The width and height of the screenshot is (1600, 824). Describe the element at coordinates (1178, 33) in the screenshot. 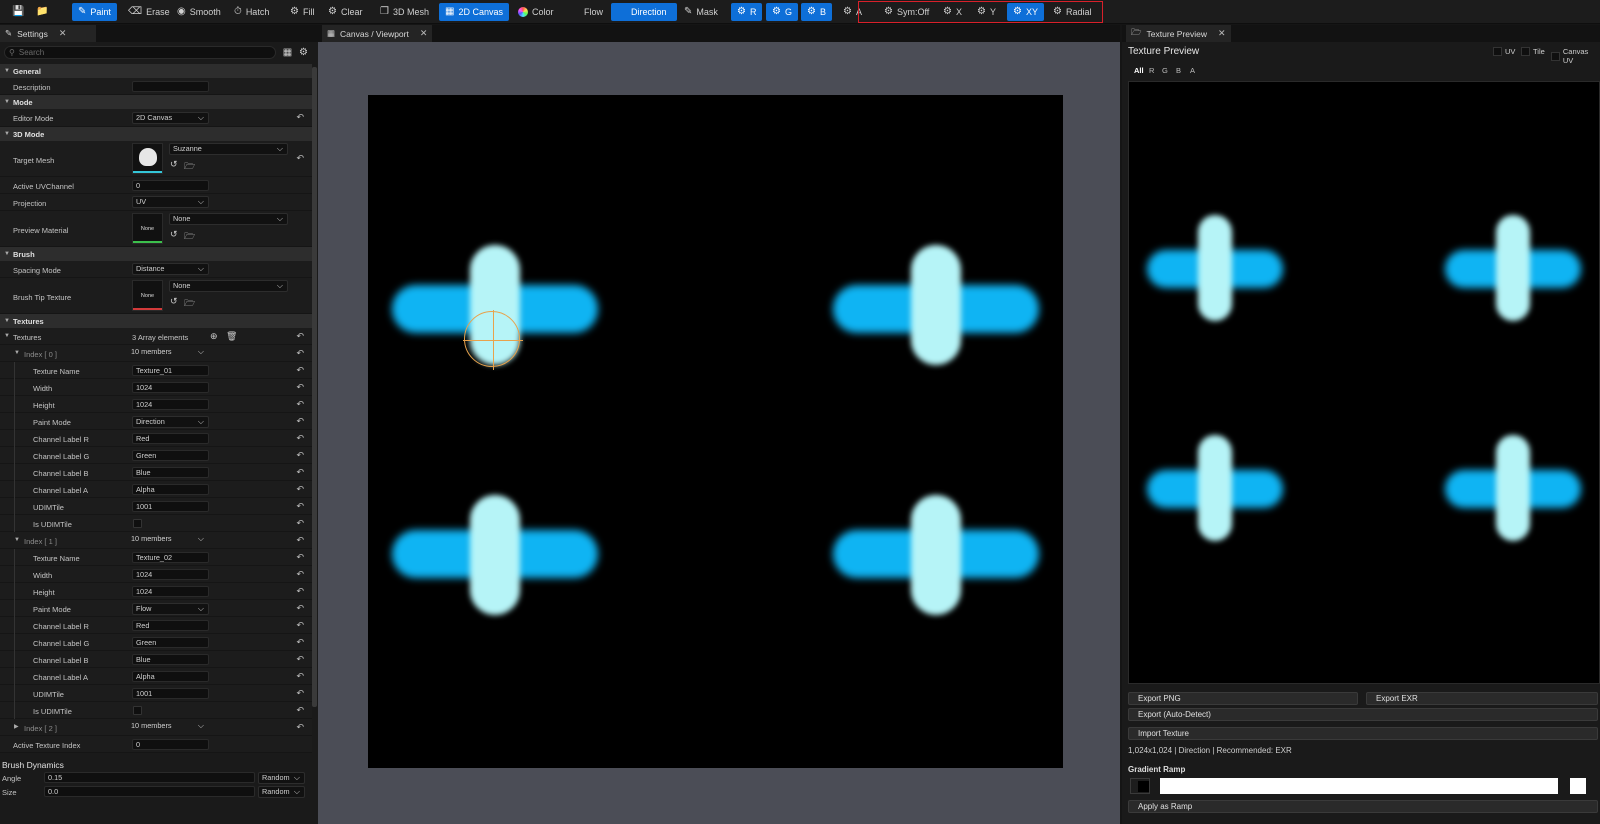

I see `tab-texture-preview: 🗁 Texture Preview ✕` at that location.